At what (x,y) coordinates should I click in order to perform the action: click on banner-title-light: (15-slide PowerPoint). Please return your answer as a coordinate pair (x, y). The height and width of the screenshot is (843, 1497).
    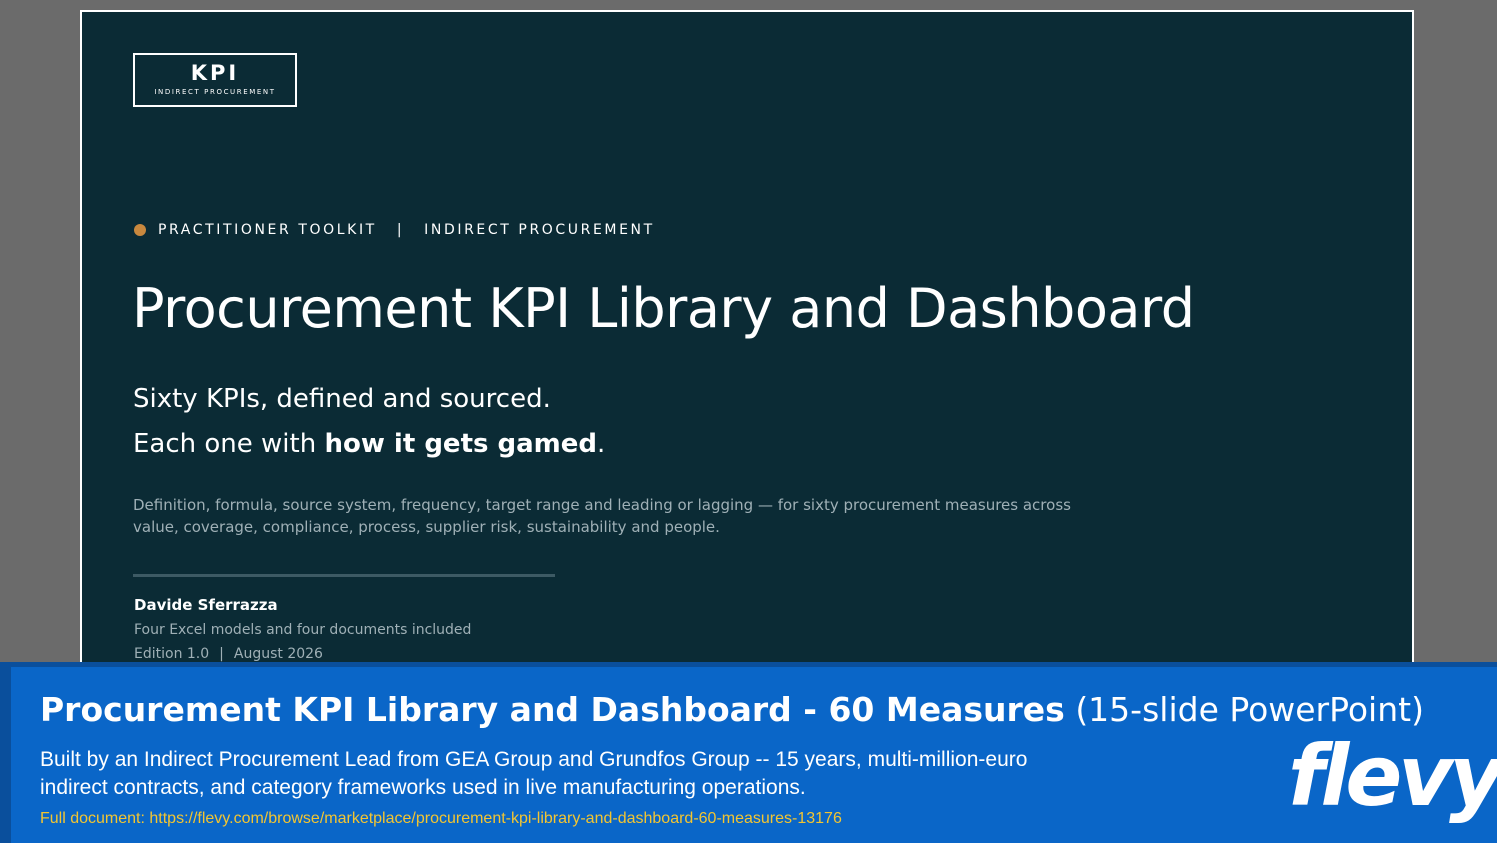
    Looking at the image, I should click on (1249, 709).